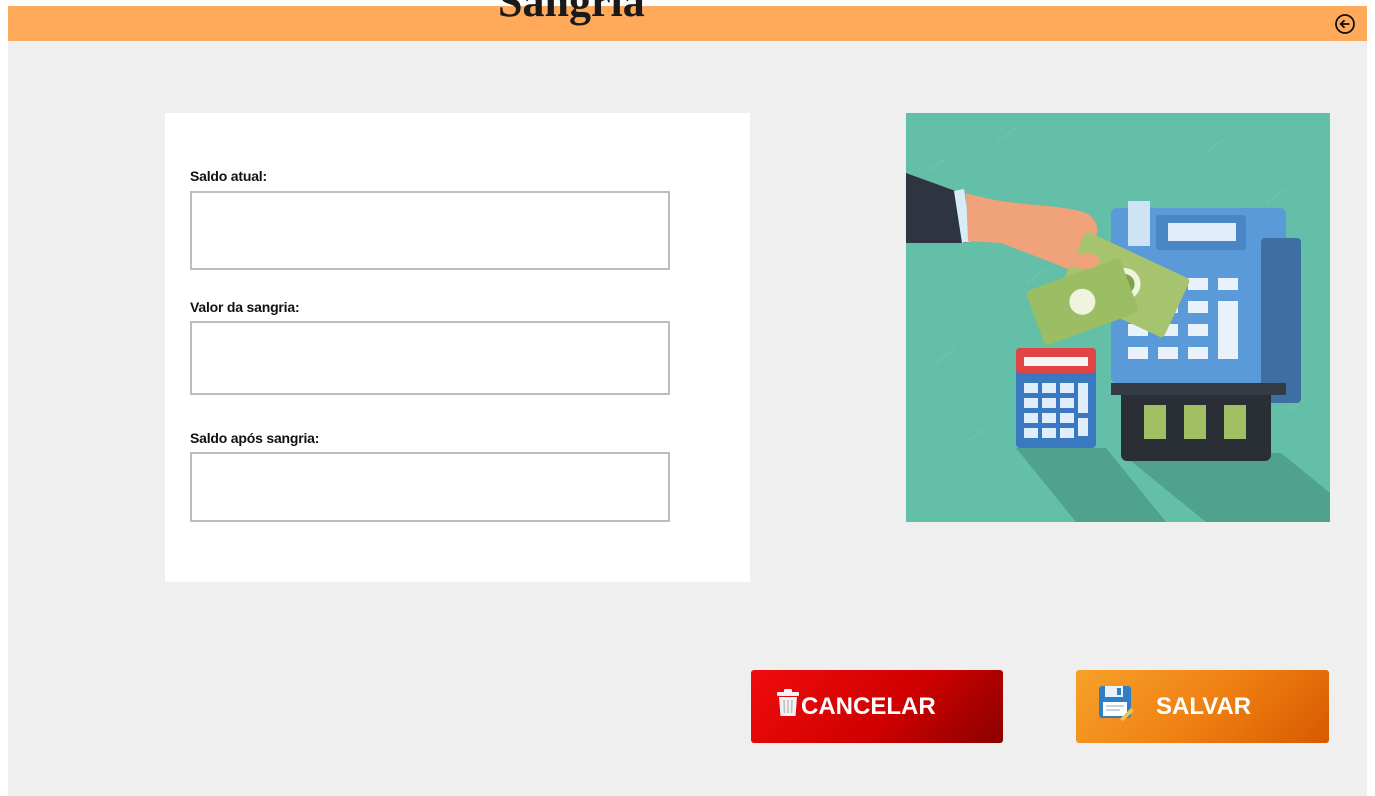 The width and height of the screenshot is (1375, 796). I want to click on valor-sangria-label: Valor da sangria:, so click(245, 307).